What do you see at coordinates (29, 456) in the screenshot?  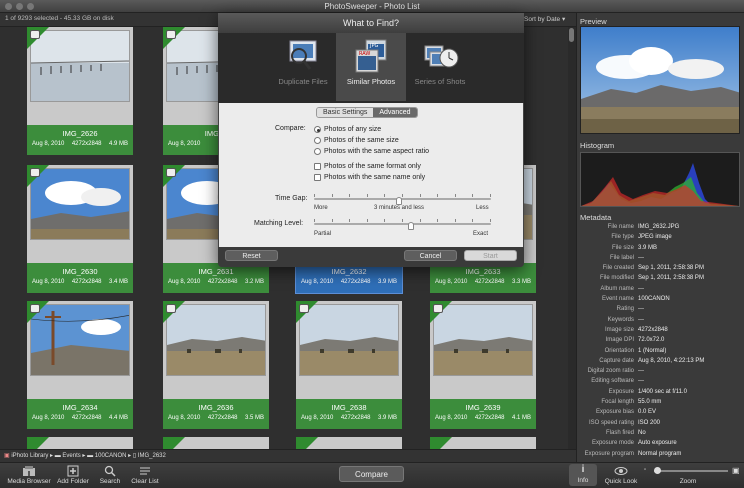 I see `breadcrumb-item: iPhoto Library` at bounding box center [29, 456].